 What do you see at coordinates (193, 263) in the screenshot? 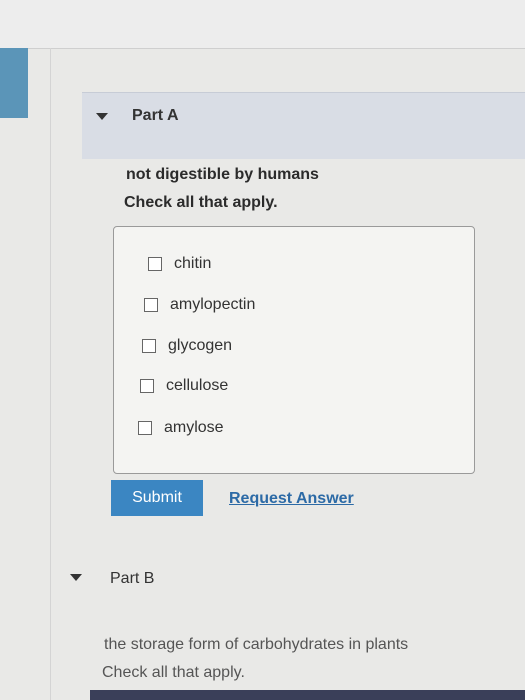
I see `option-label: chitin` at bounding box center [193, 263].